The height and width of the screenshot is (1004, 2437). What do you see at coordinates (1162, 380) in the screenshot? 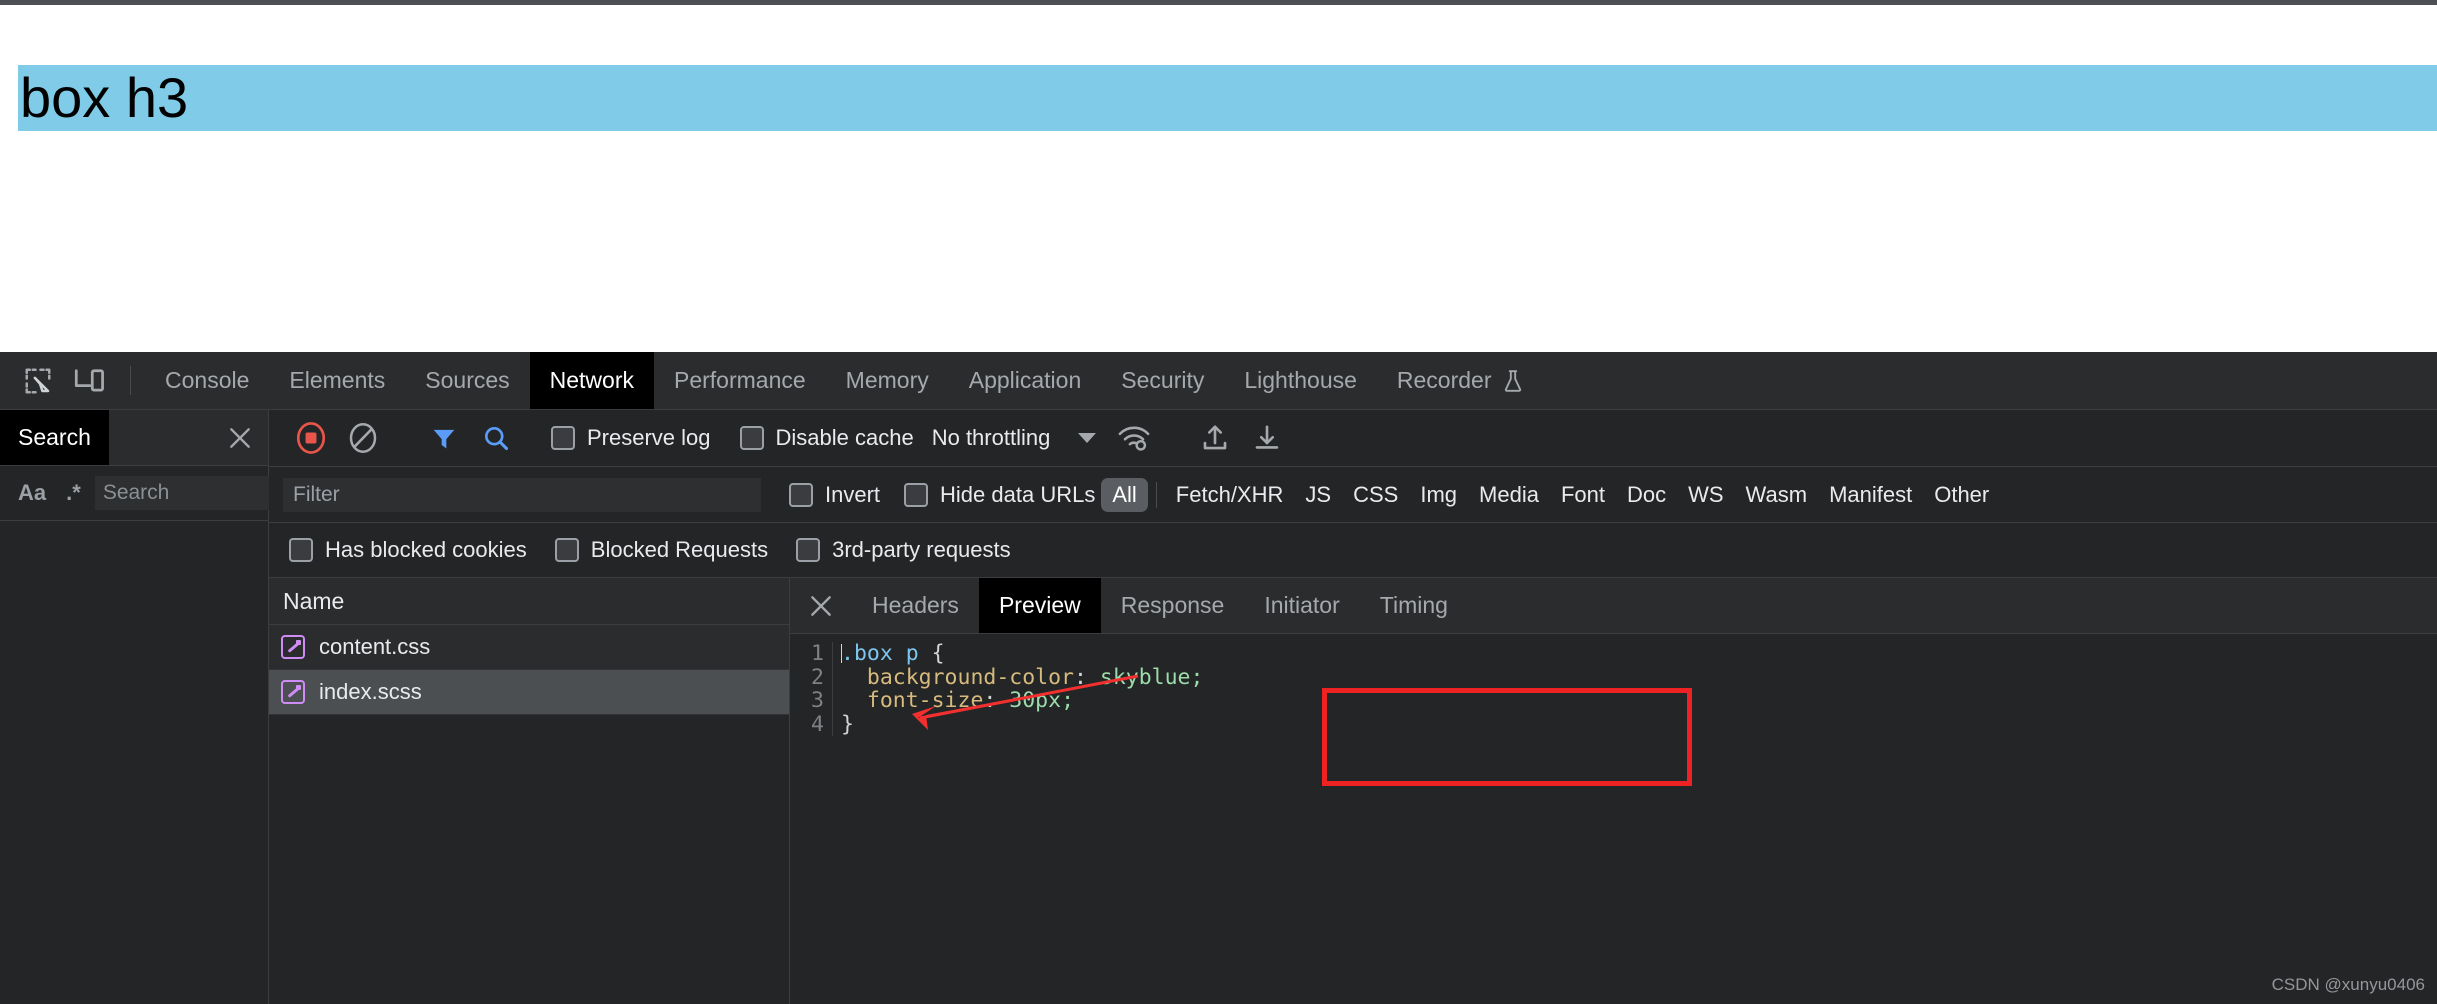
I see `tab-security: Security` at bounding box center [1162, 380].